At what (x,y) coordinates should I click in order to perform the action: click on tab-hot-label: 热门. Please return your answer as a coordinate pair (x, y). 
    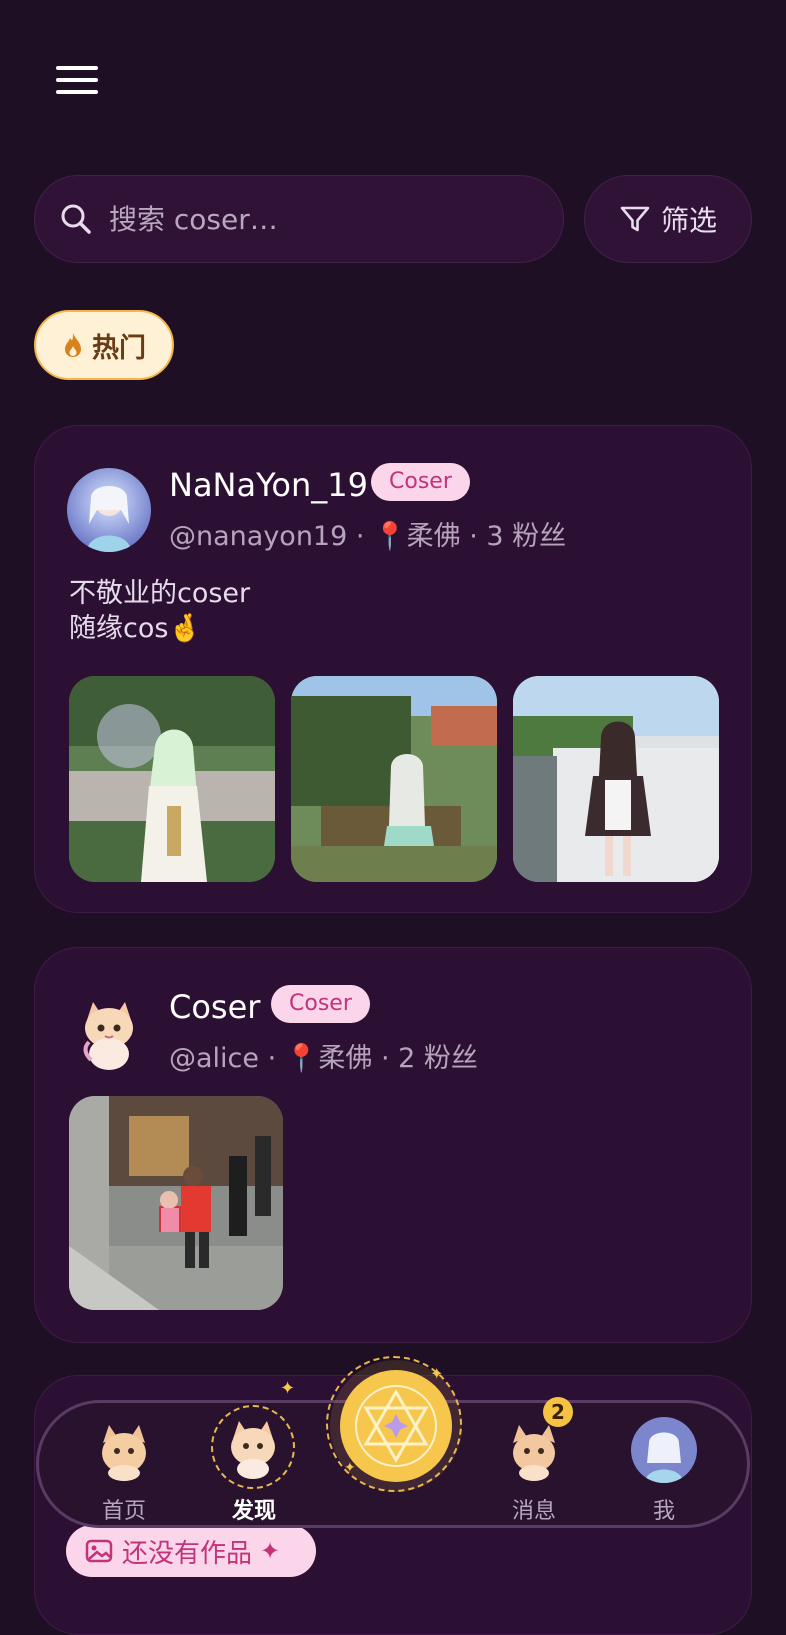
    Looking at the image, I should click on (119, 348).